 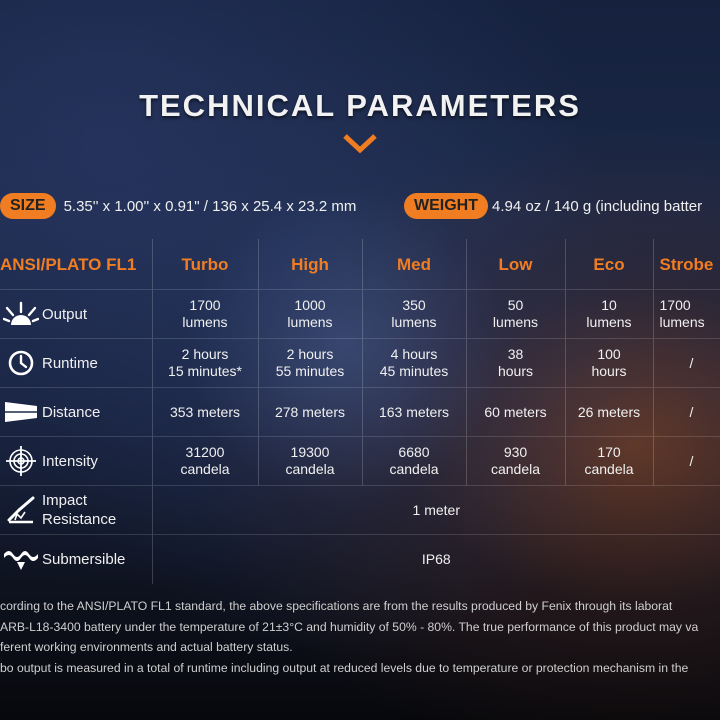 What do you see at coordinates (436, 510) in the screenshot?
I see `impact-value: 1 meter` at bounding box center [436, 510].